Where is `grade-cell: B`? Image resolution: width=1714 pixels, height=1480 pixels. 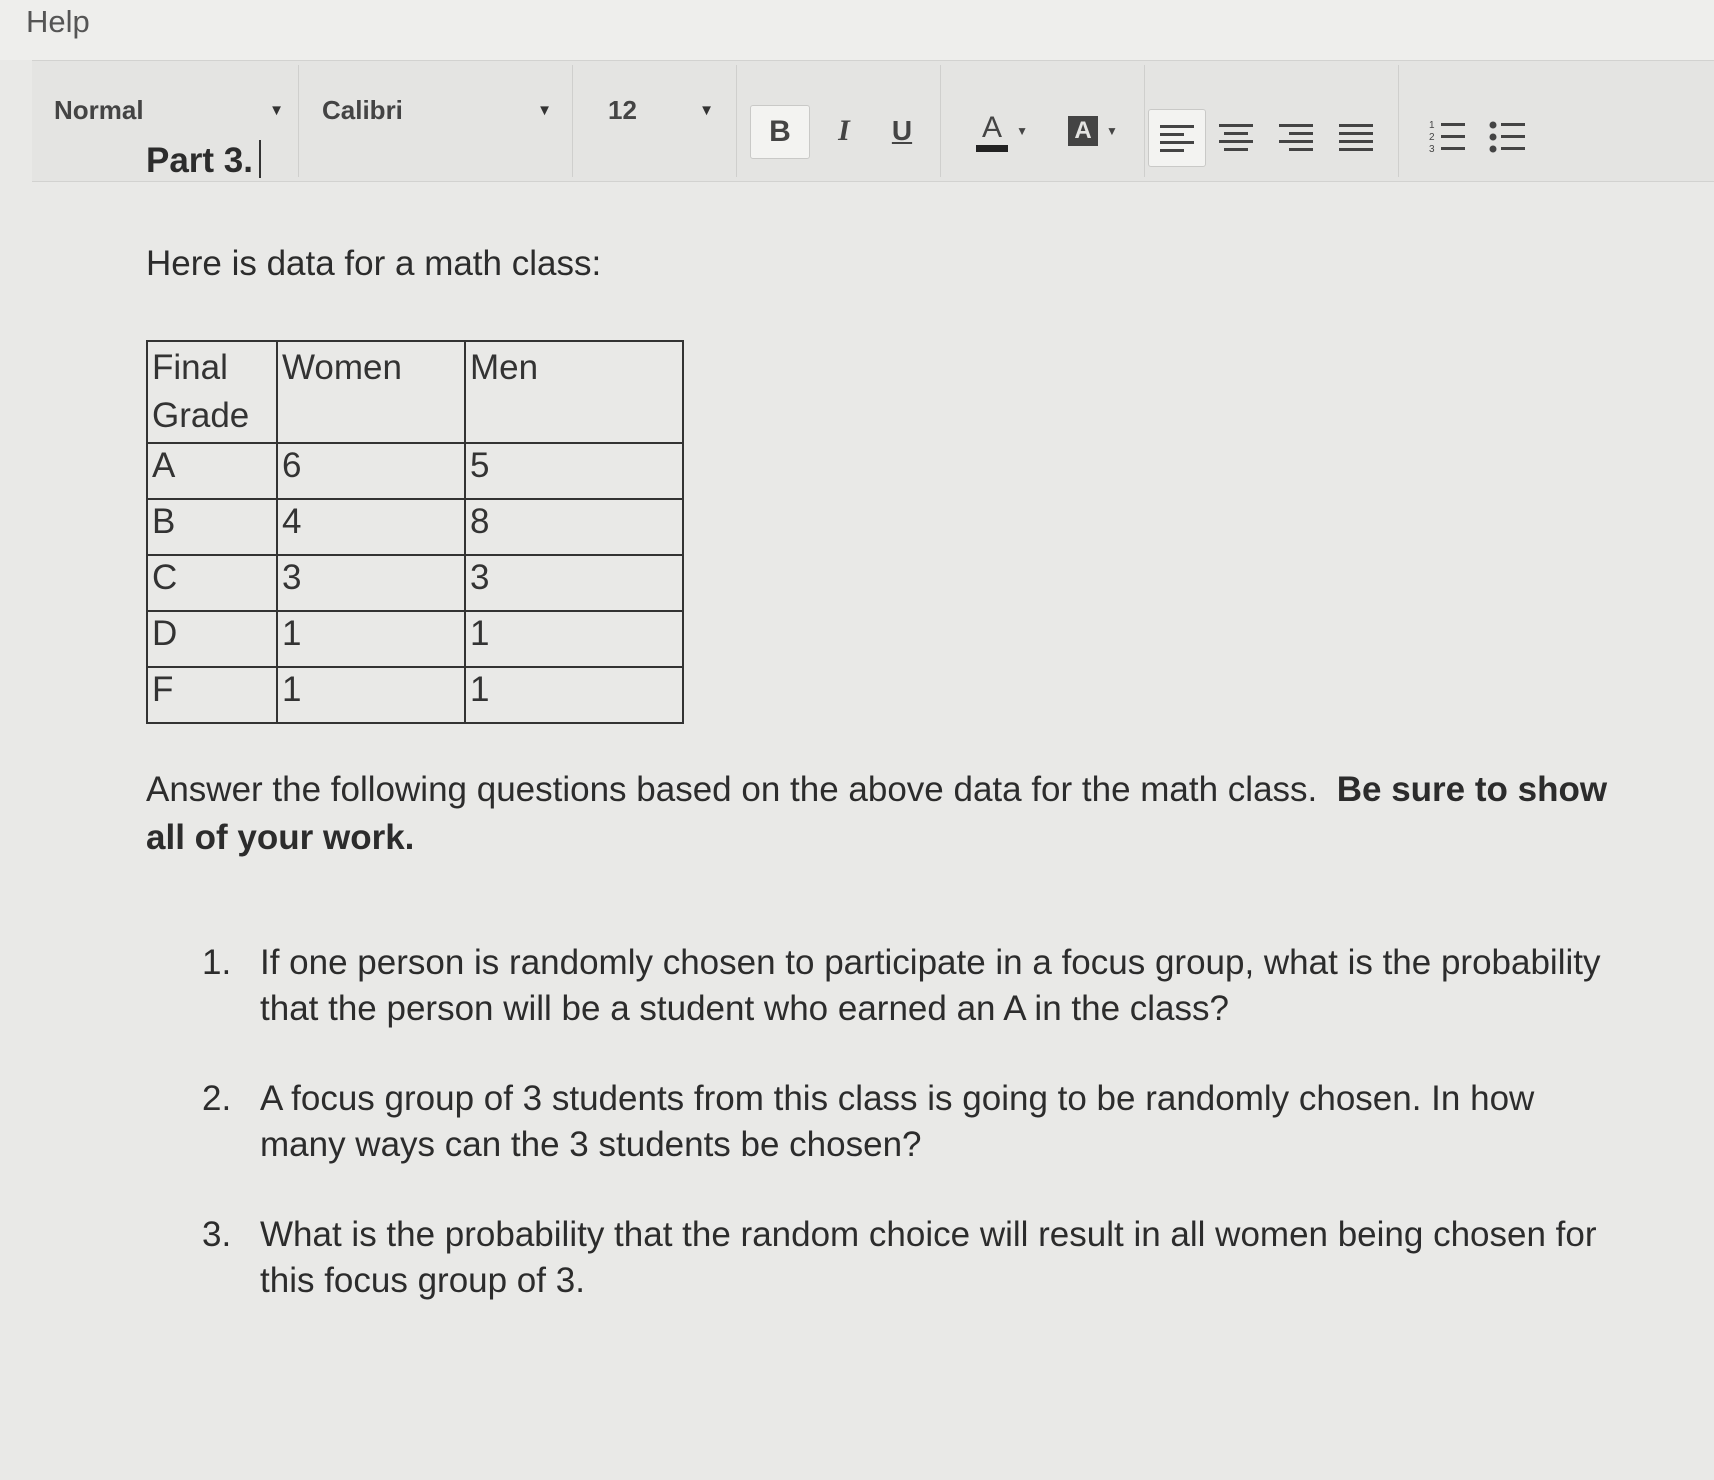
grade-cell: B is located at coordinates (212, 527).